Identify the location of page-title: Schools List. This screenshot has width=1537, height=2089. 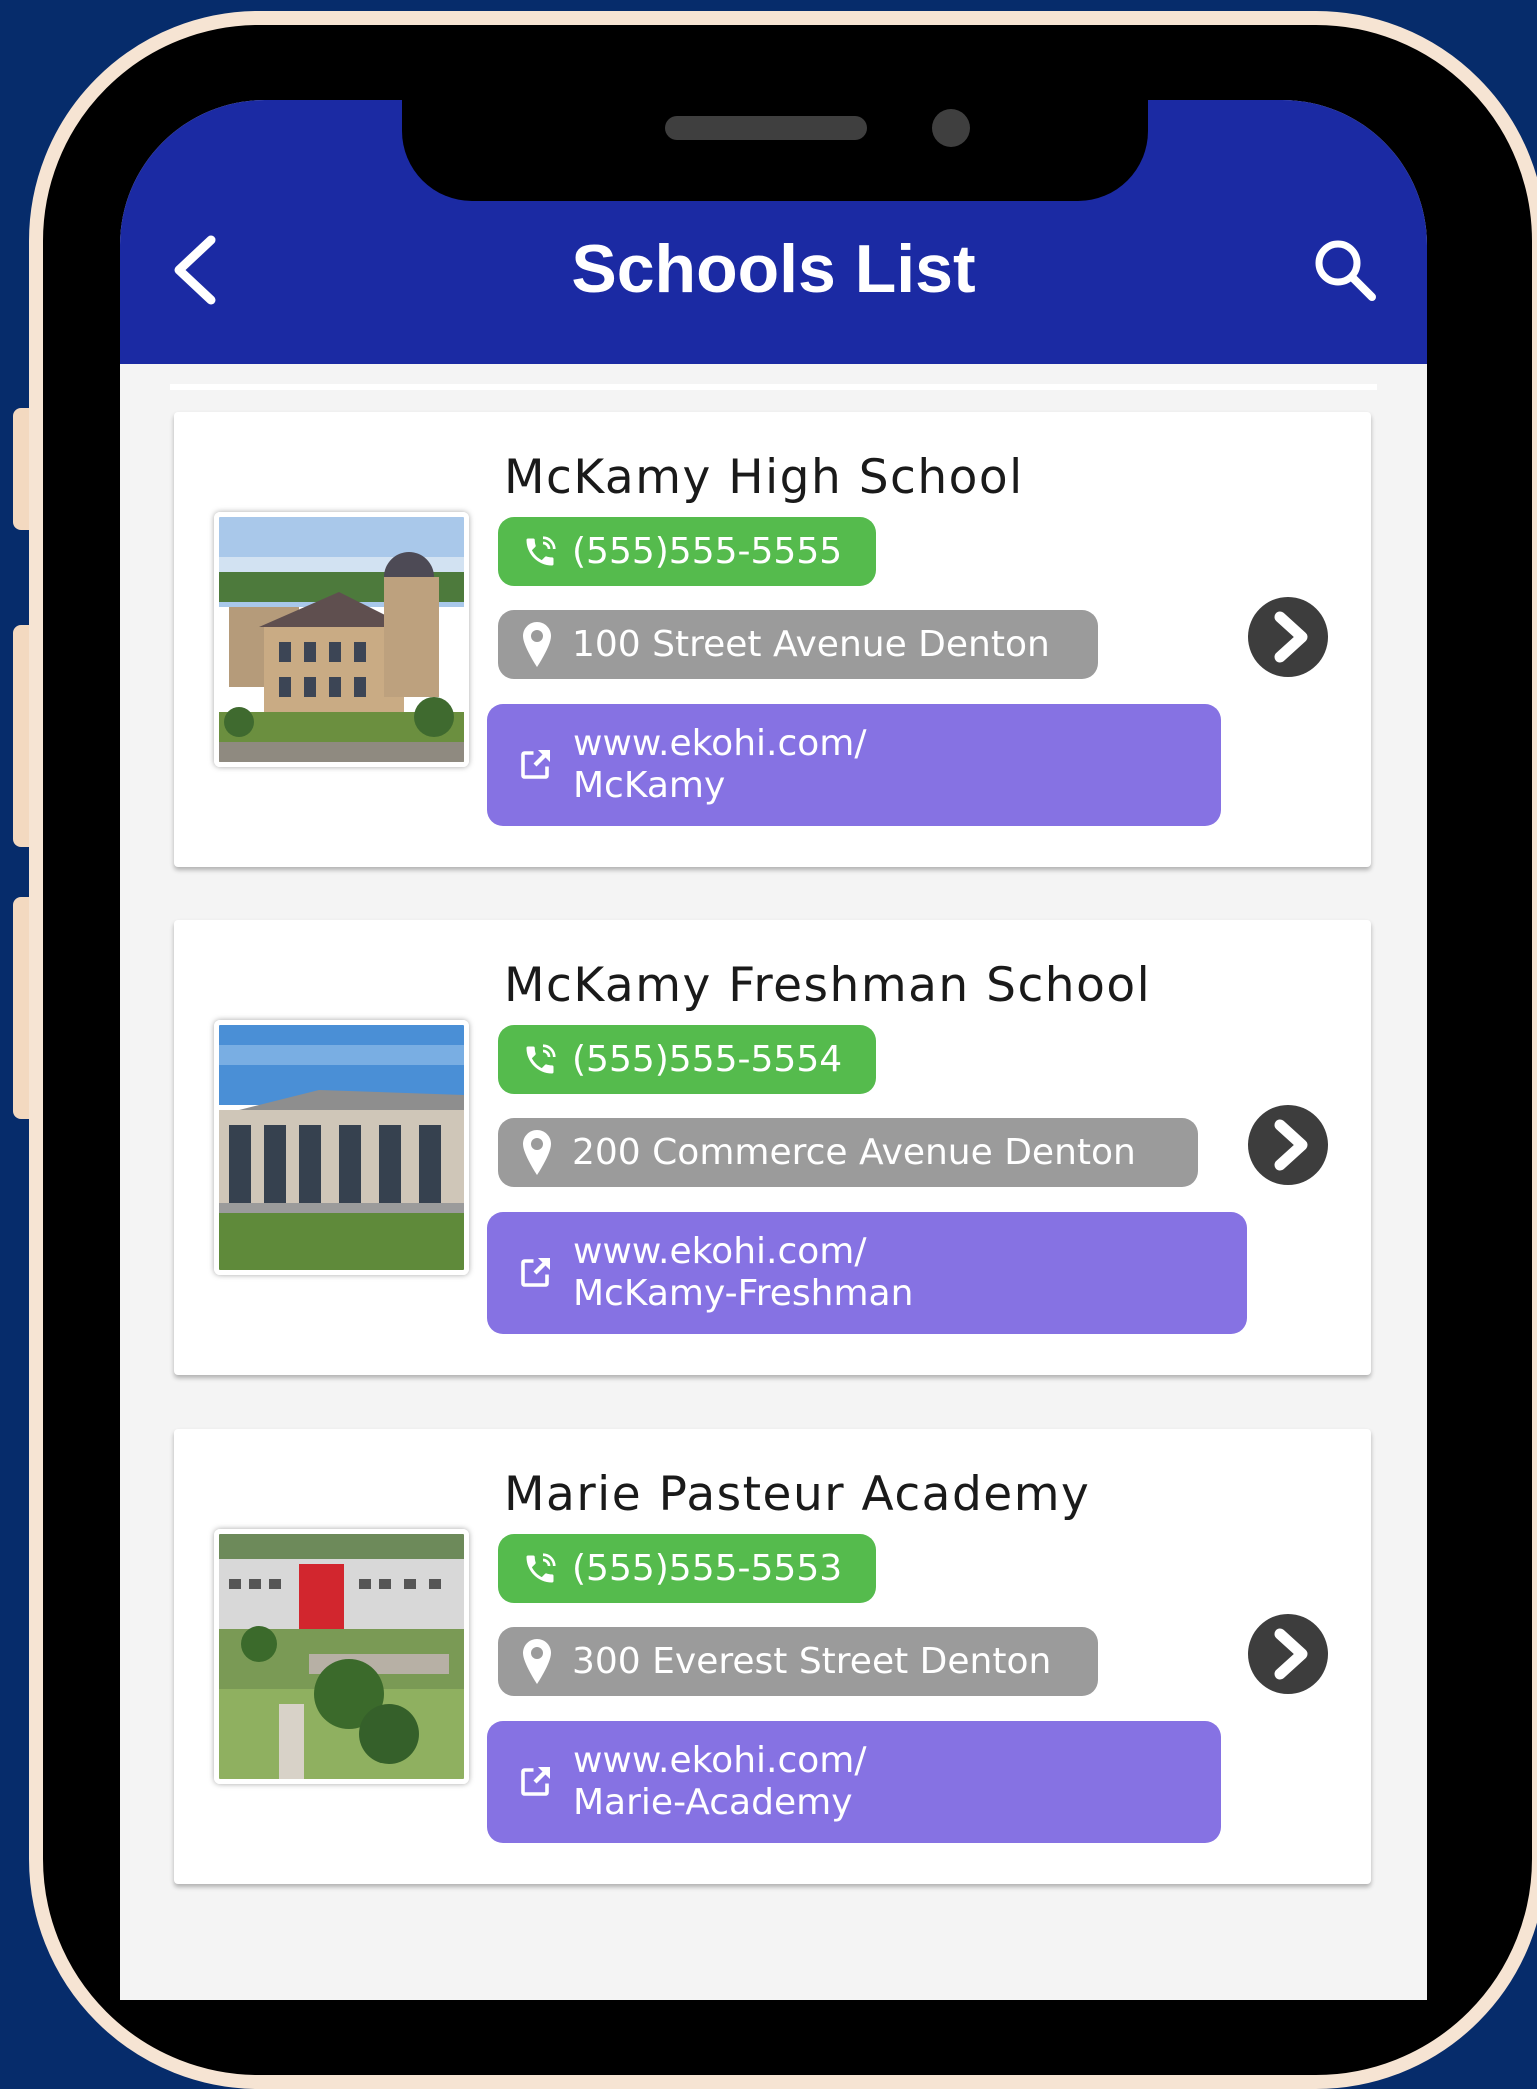
(773, 269).